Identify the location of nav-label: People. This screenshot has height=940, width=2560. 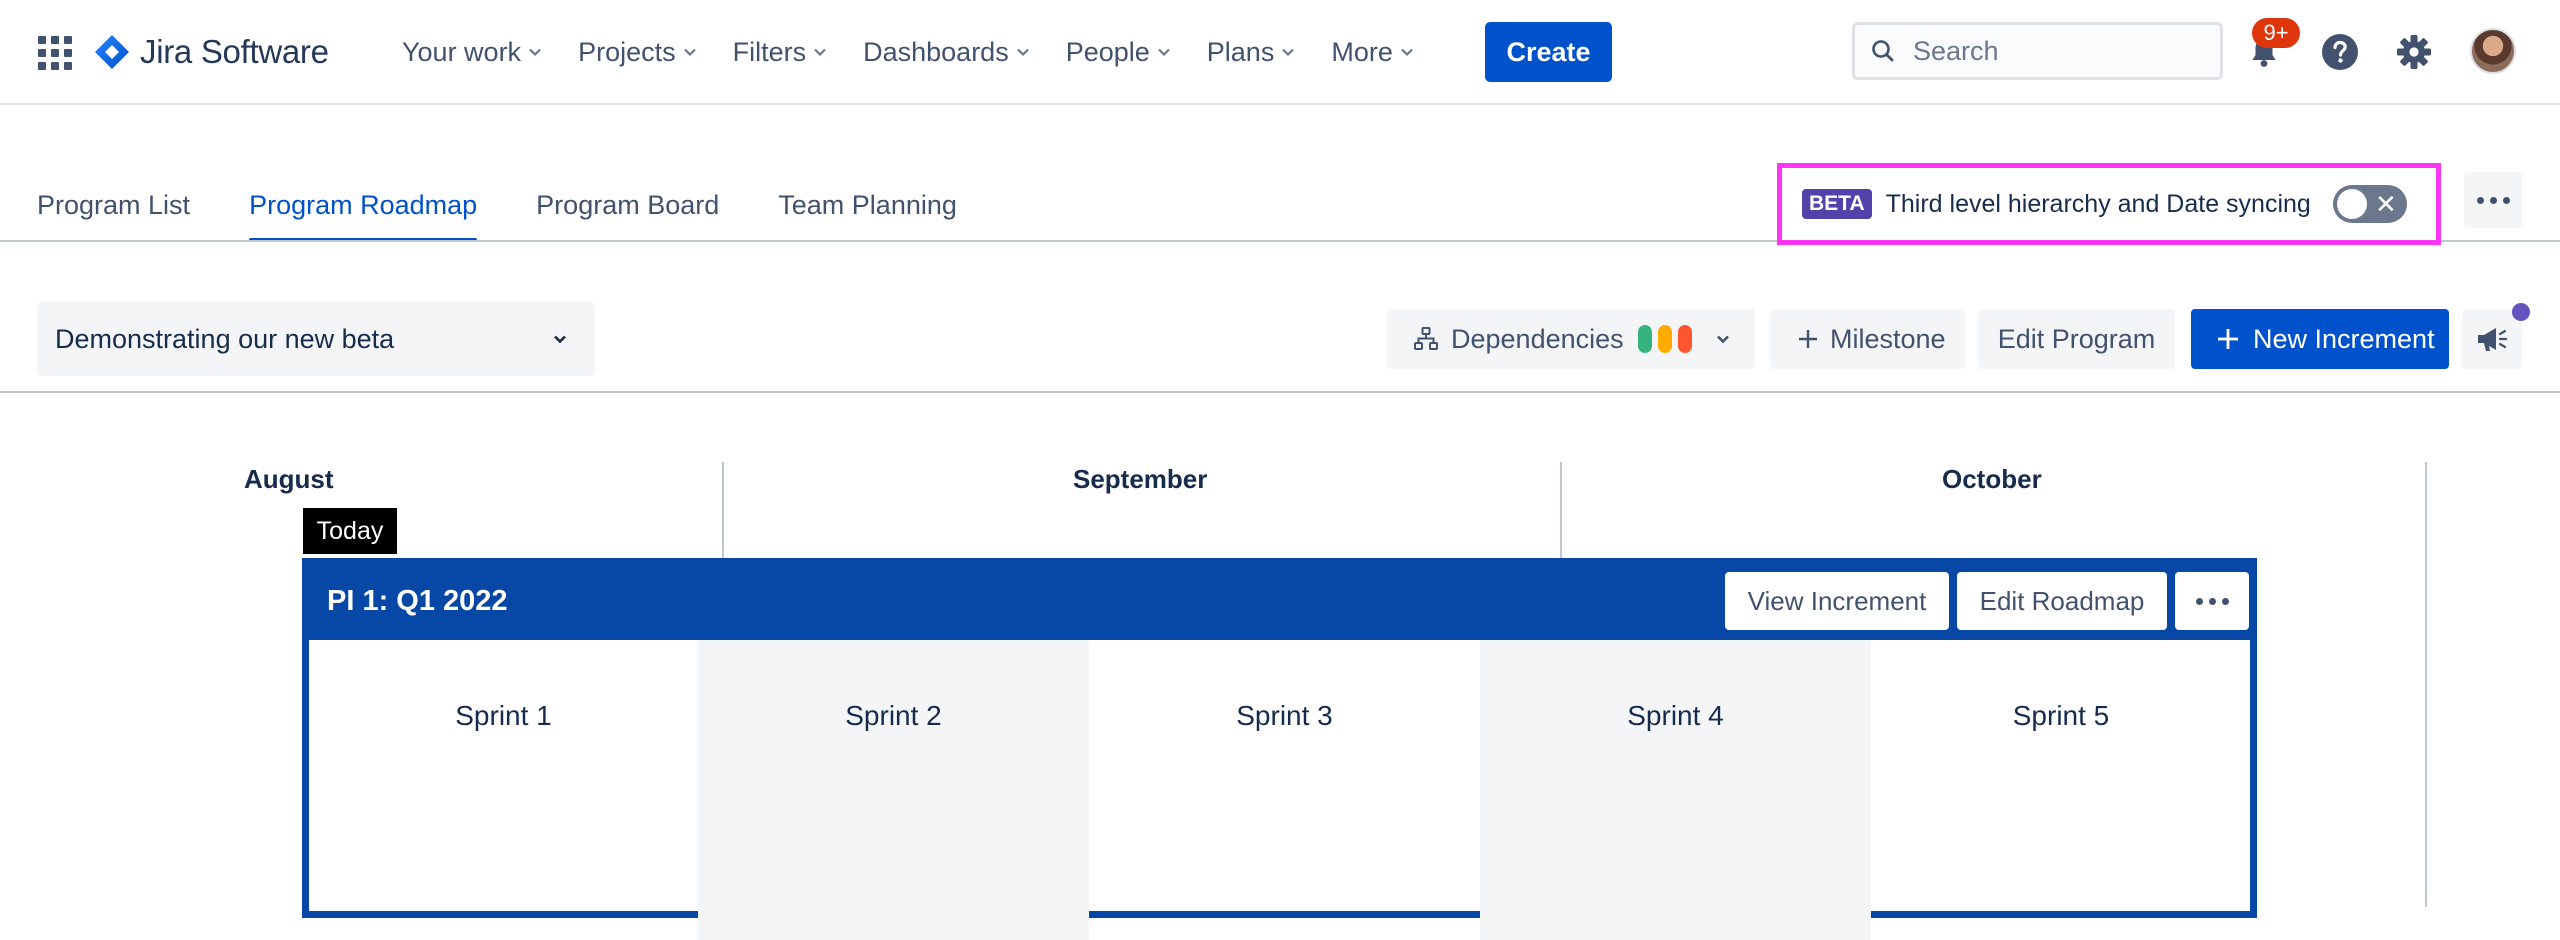
(1107, 51).